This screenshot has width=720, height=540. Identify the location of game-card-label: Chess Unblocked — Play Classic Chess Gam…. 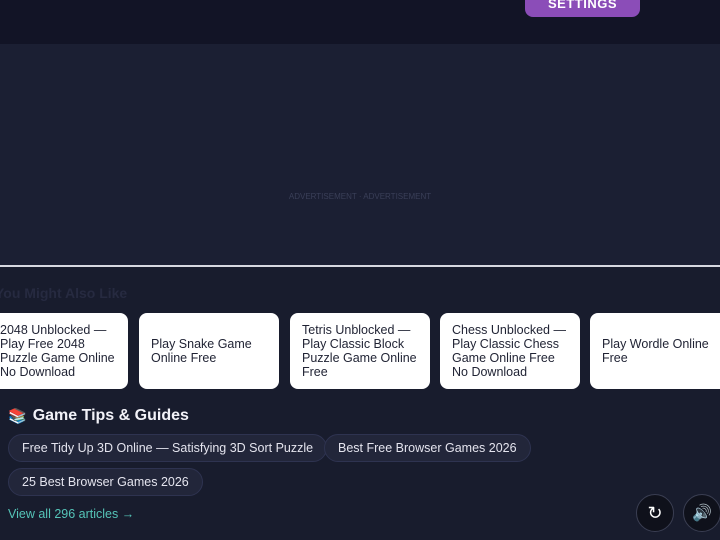
(509, 351).